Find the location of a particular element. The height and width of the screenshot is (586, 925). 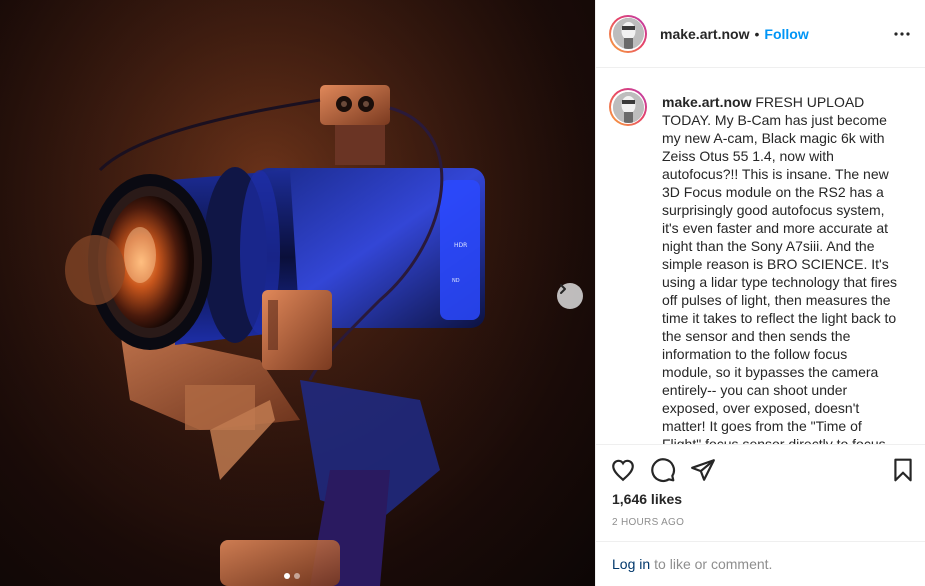

avatar-image is located at coordinates (628, 33).